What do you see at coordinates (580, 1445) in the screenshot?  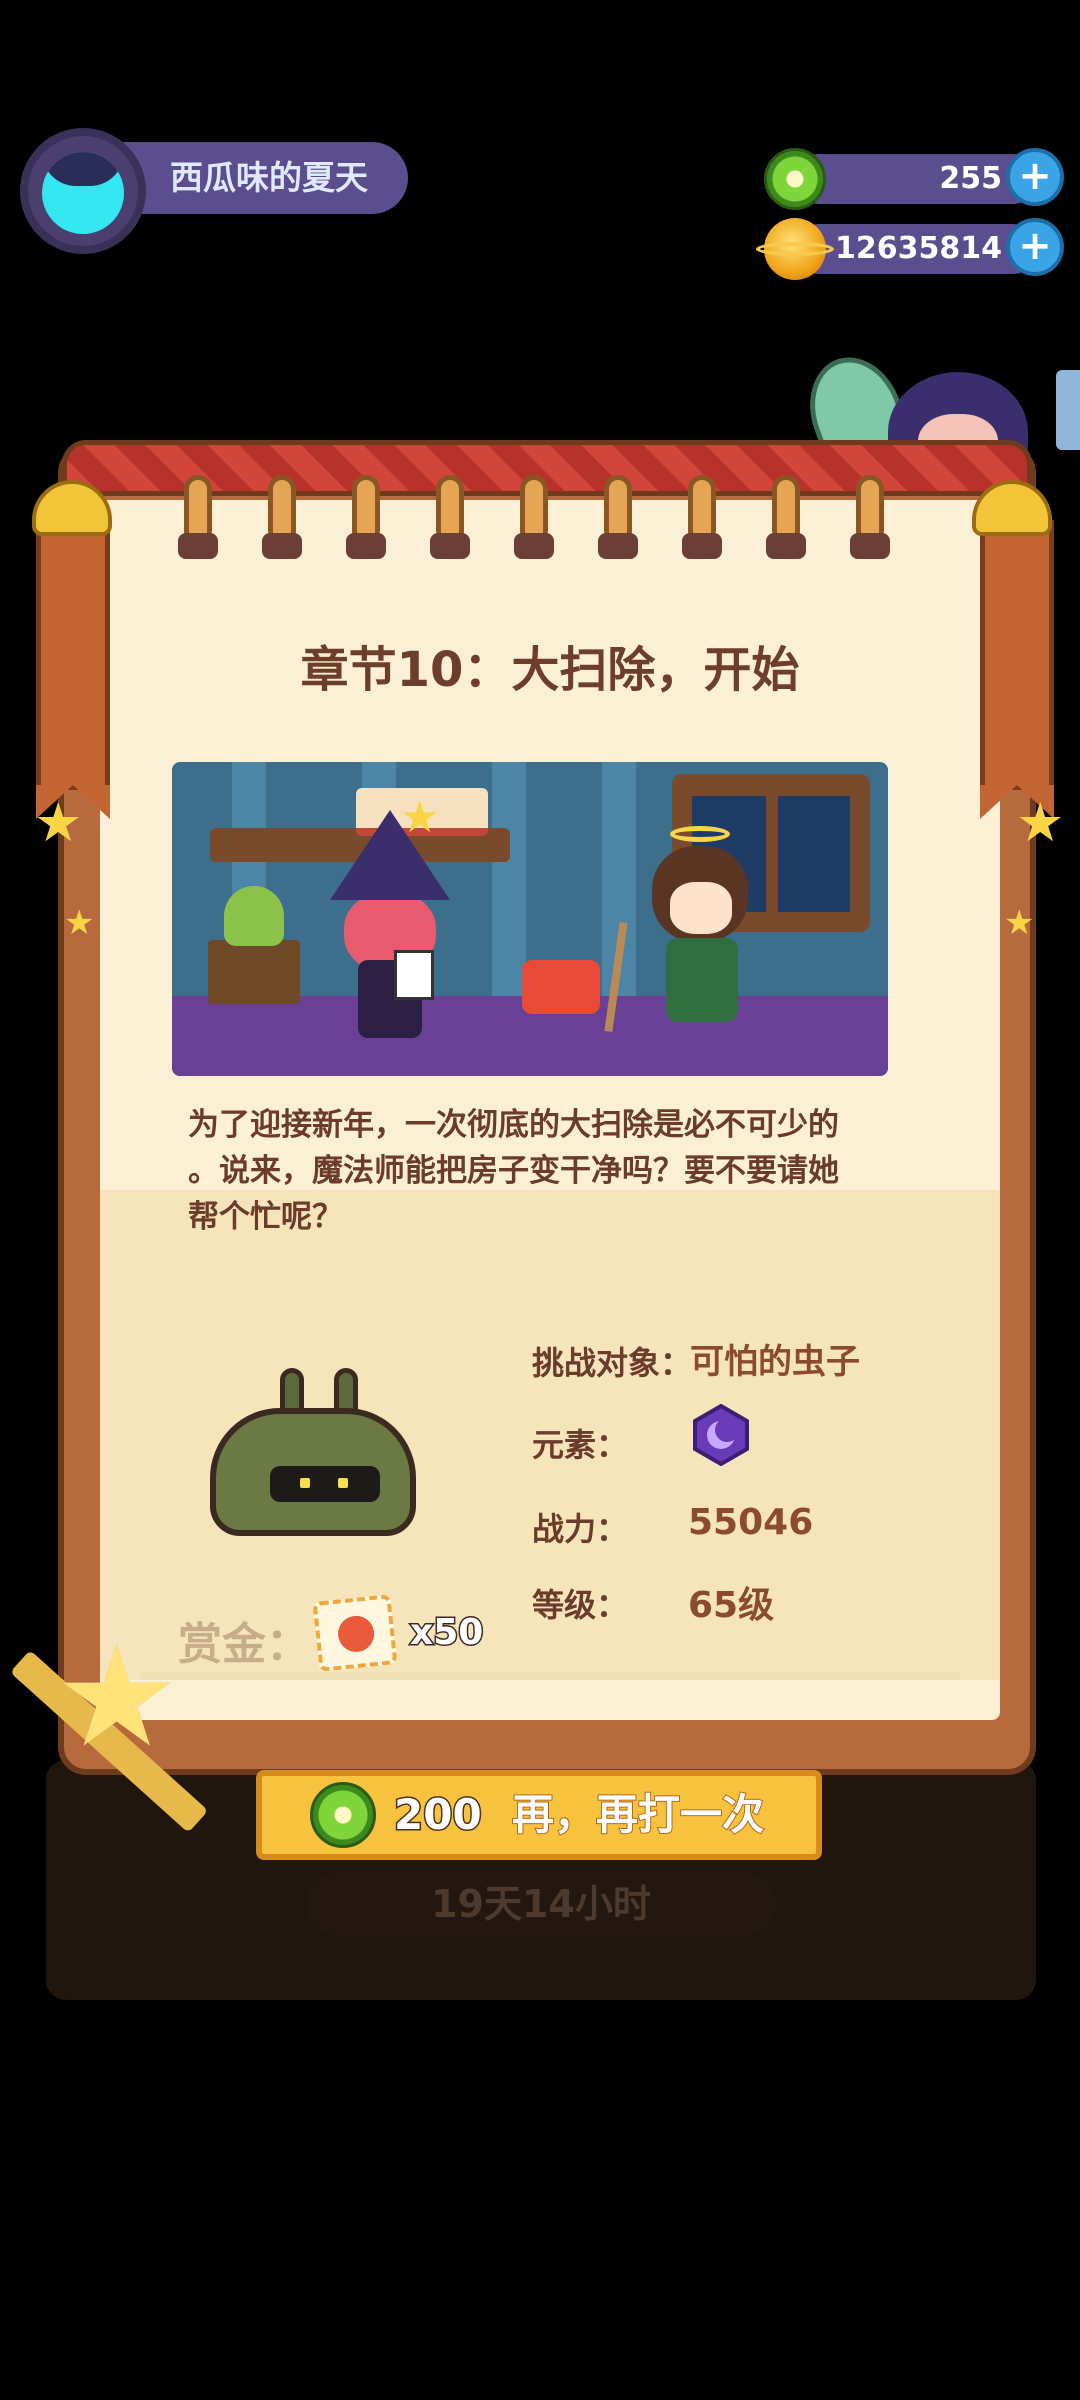 I see `element-label: 元素：` at bounding box center [580, 1445].